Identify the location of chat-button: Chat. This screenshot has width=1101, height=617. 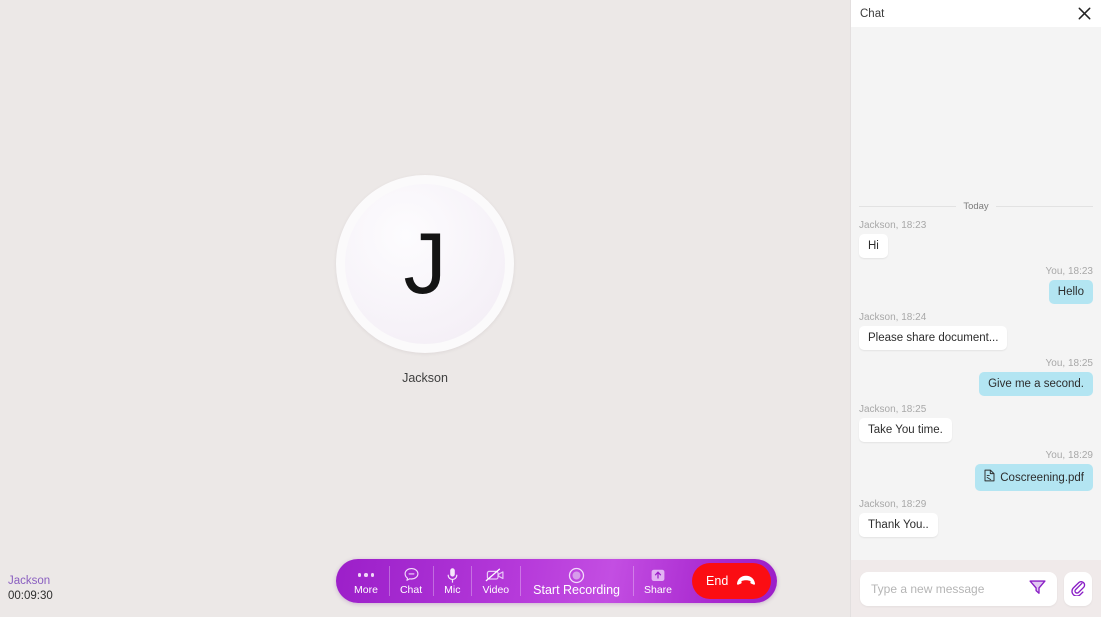
(410, 581).